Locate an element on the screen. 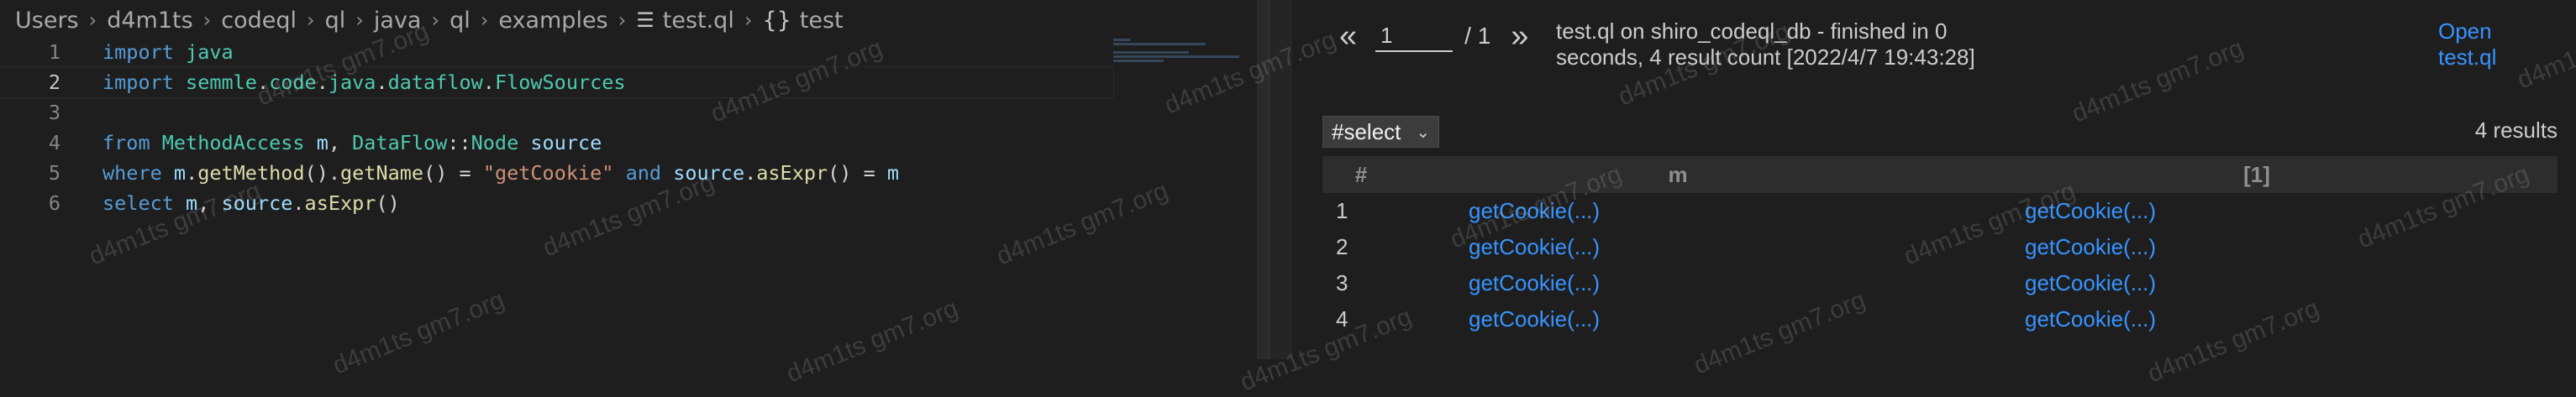  table-row: 4 getCookie(...) getCookie(...) is located at coordinates (1940, 319).